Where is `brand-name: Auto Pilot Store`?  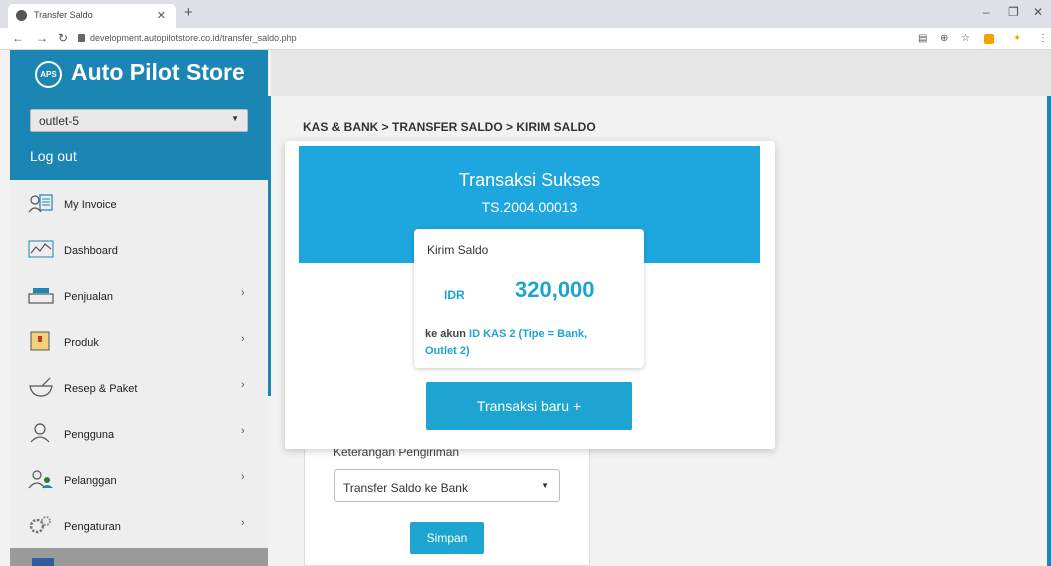
brand-name: Auto Pilot Store is located at coordinates (158, 72).